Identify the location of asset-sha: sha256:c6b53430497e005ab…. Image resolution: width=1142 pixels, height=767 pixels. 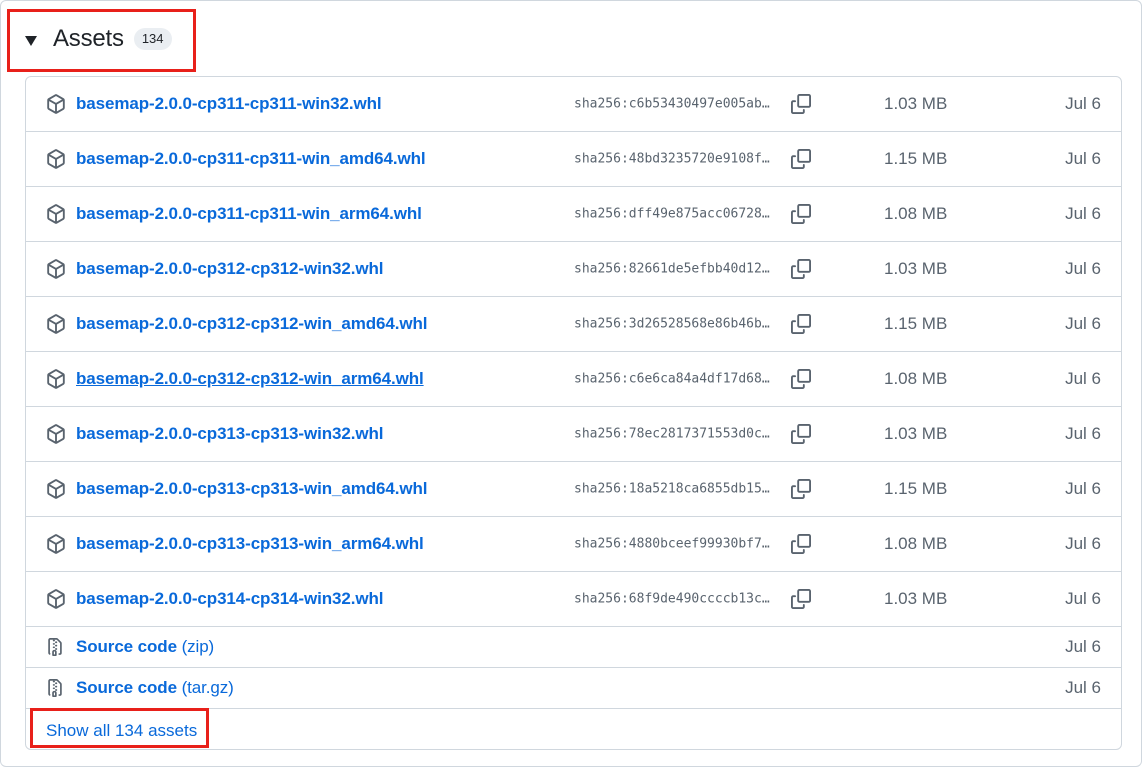
(672, 104).